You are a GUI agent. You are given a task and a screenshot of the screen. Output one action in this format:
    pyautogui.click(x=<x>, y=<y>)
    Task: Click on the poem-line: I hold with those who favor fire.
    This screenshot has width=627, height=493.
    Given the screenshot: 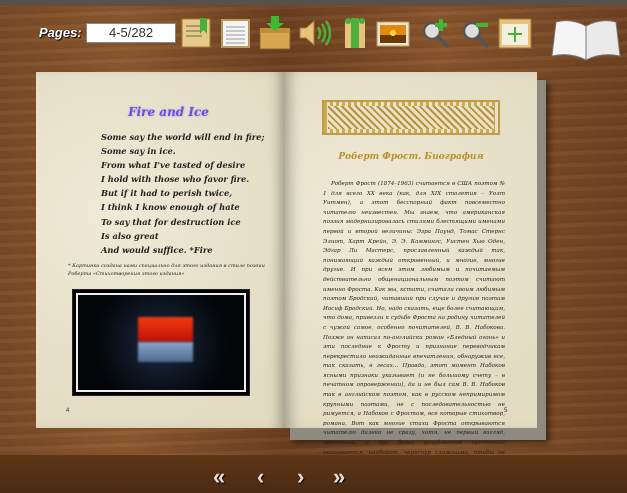 What is the action you would take?
    pyautogui.click(x=175, y=179)
    